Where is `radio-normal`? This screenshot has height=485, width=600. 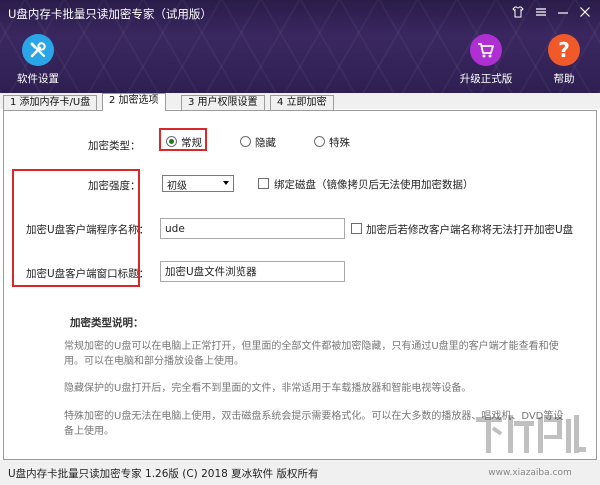
radio-normal is located at coordinates (171, 141).